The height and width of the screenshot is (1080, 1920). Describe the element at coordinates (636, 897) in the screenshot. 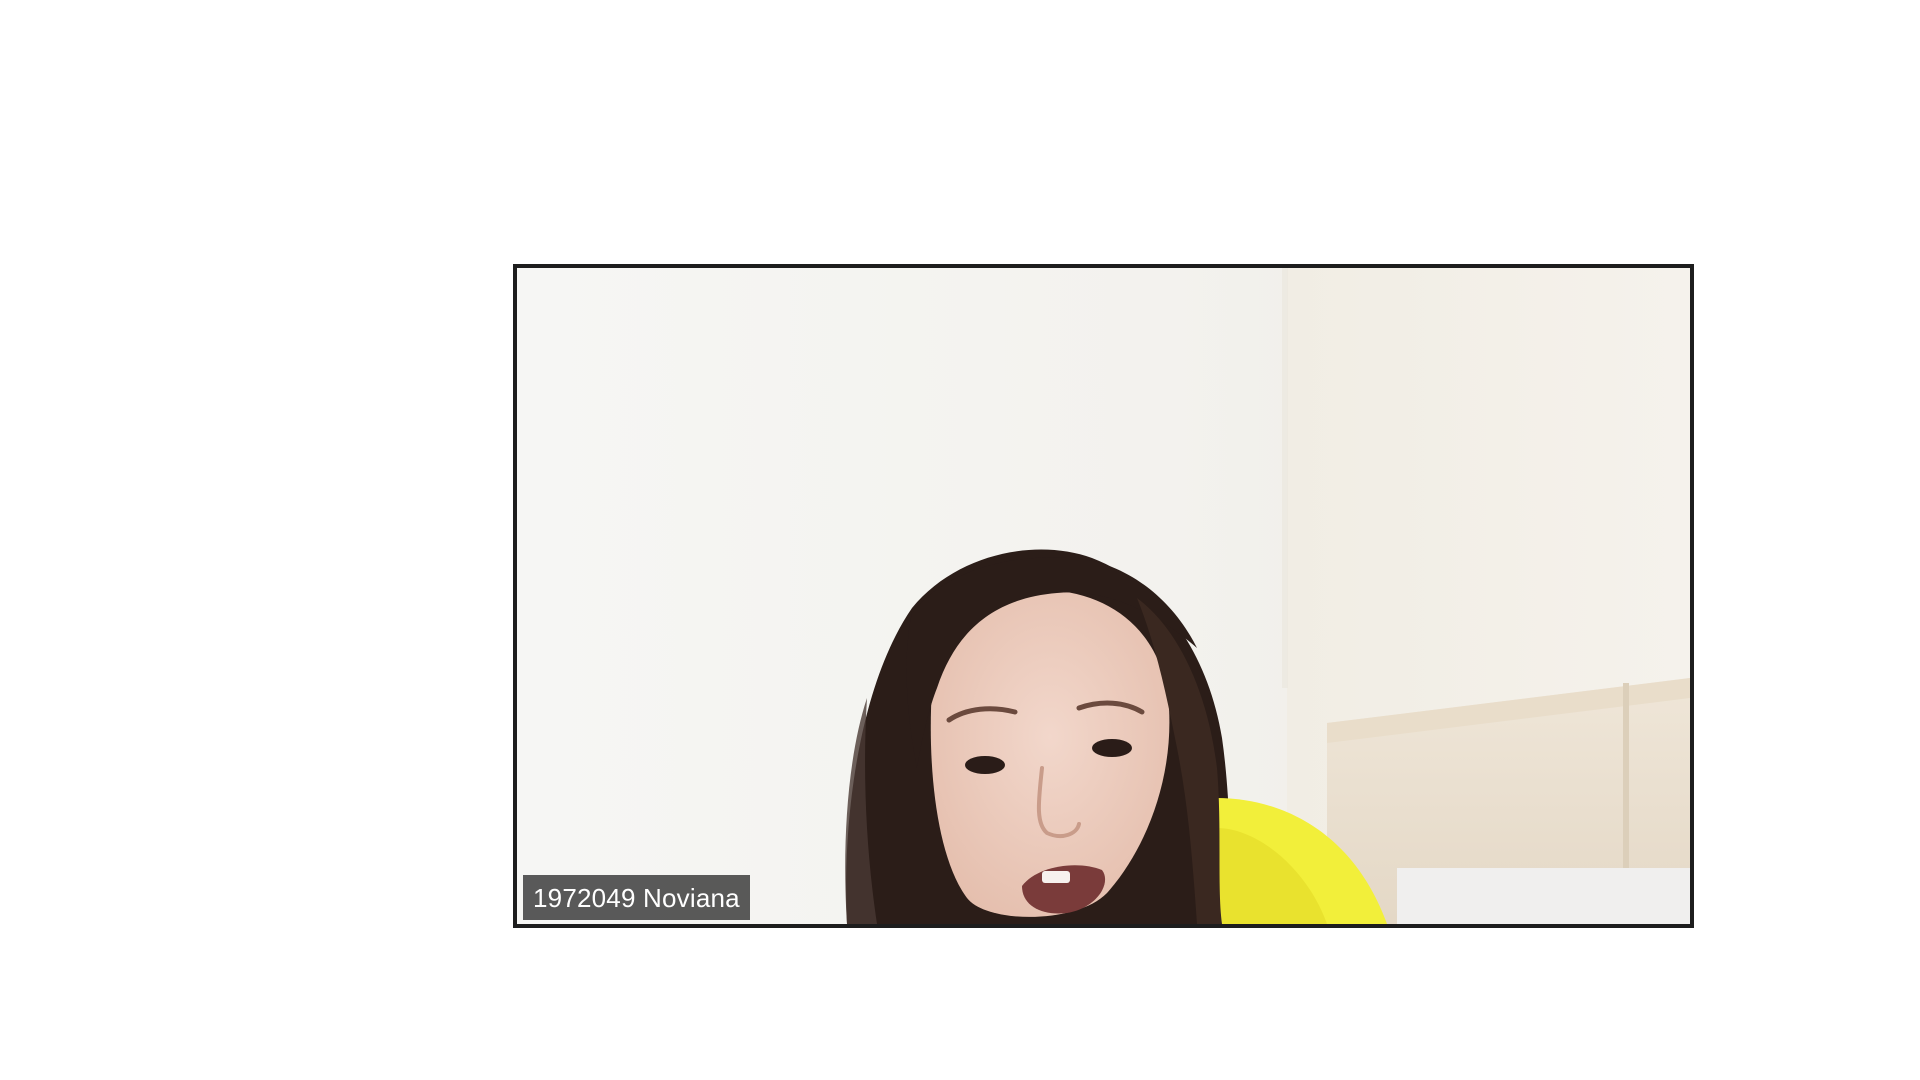

I see `participant-name-label: 1972049 Noviana` at that location.